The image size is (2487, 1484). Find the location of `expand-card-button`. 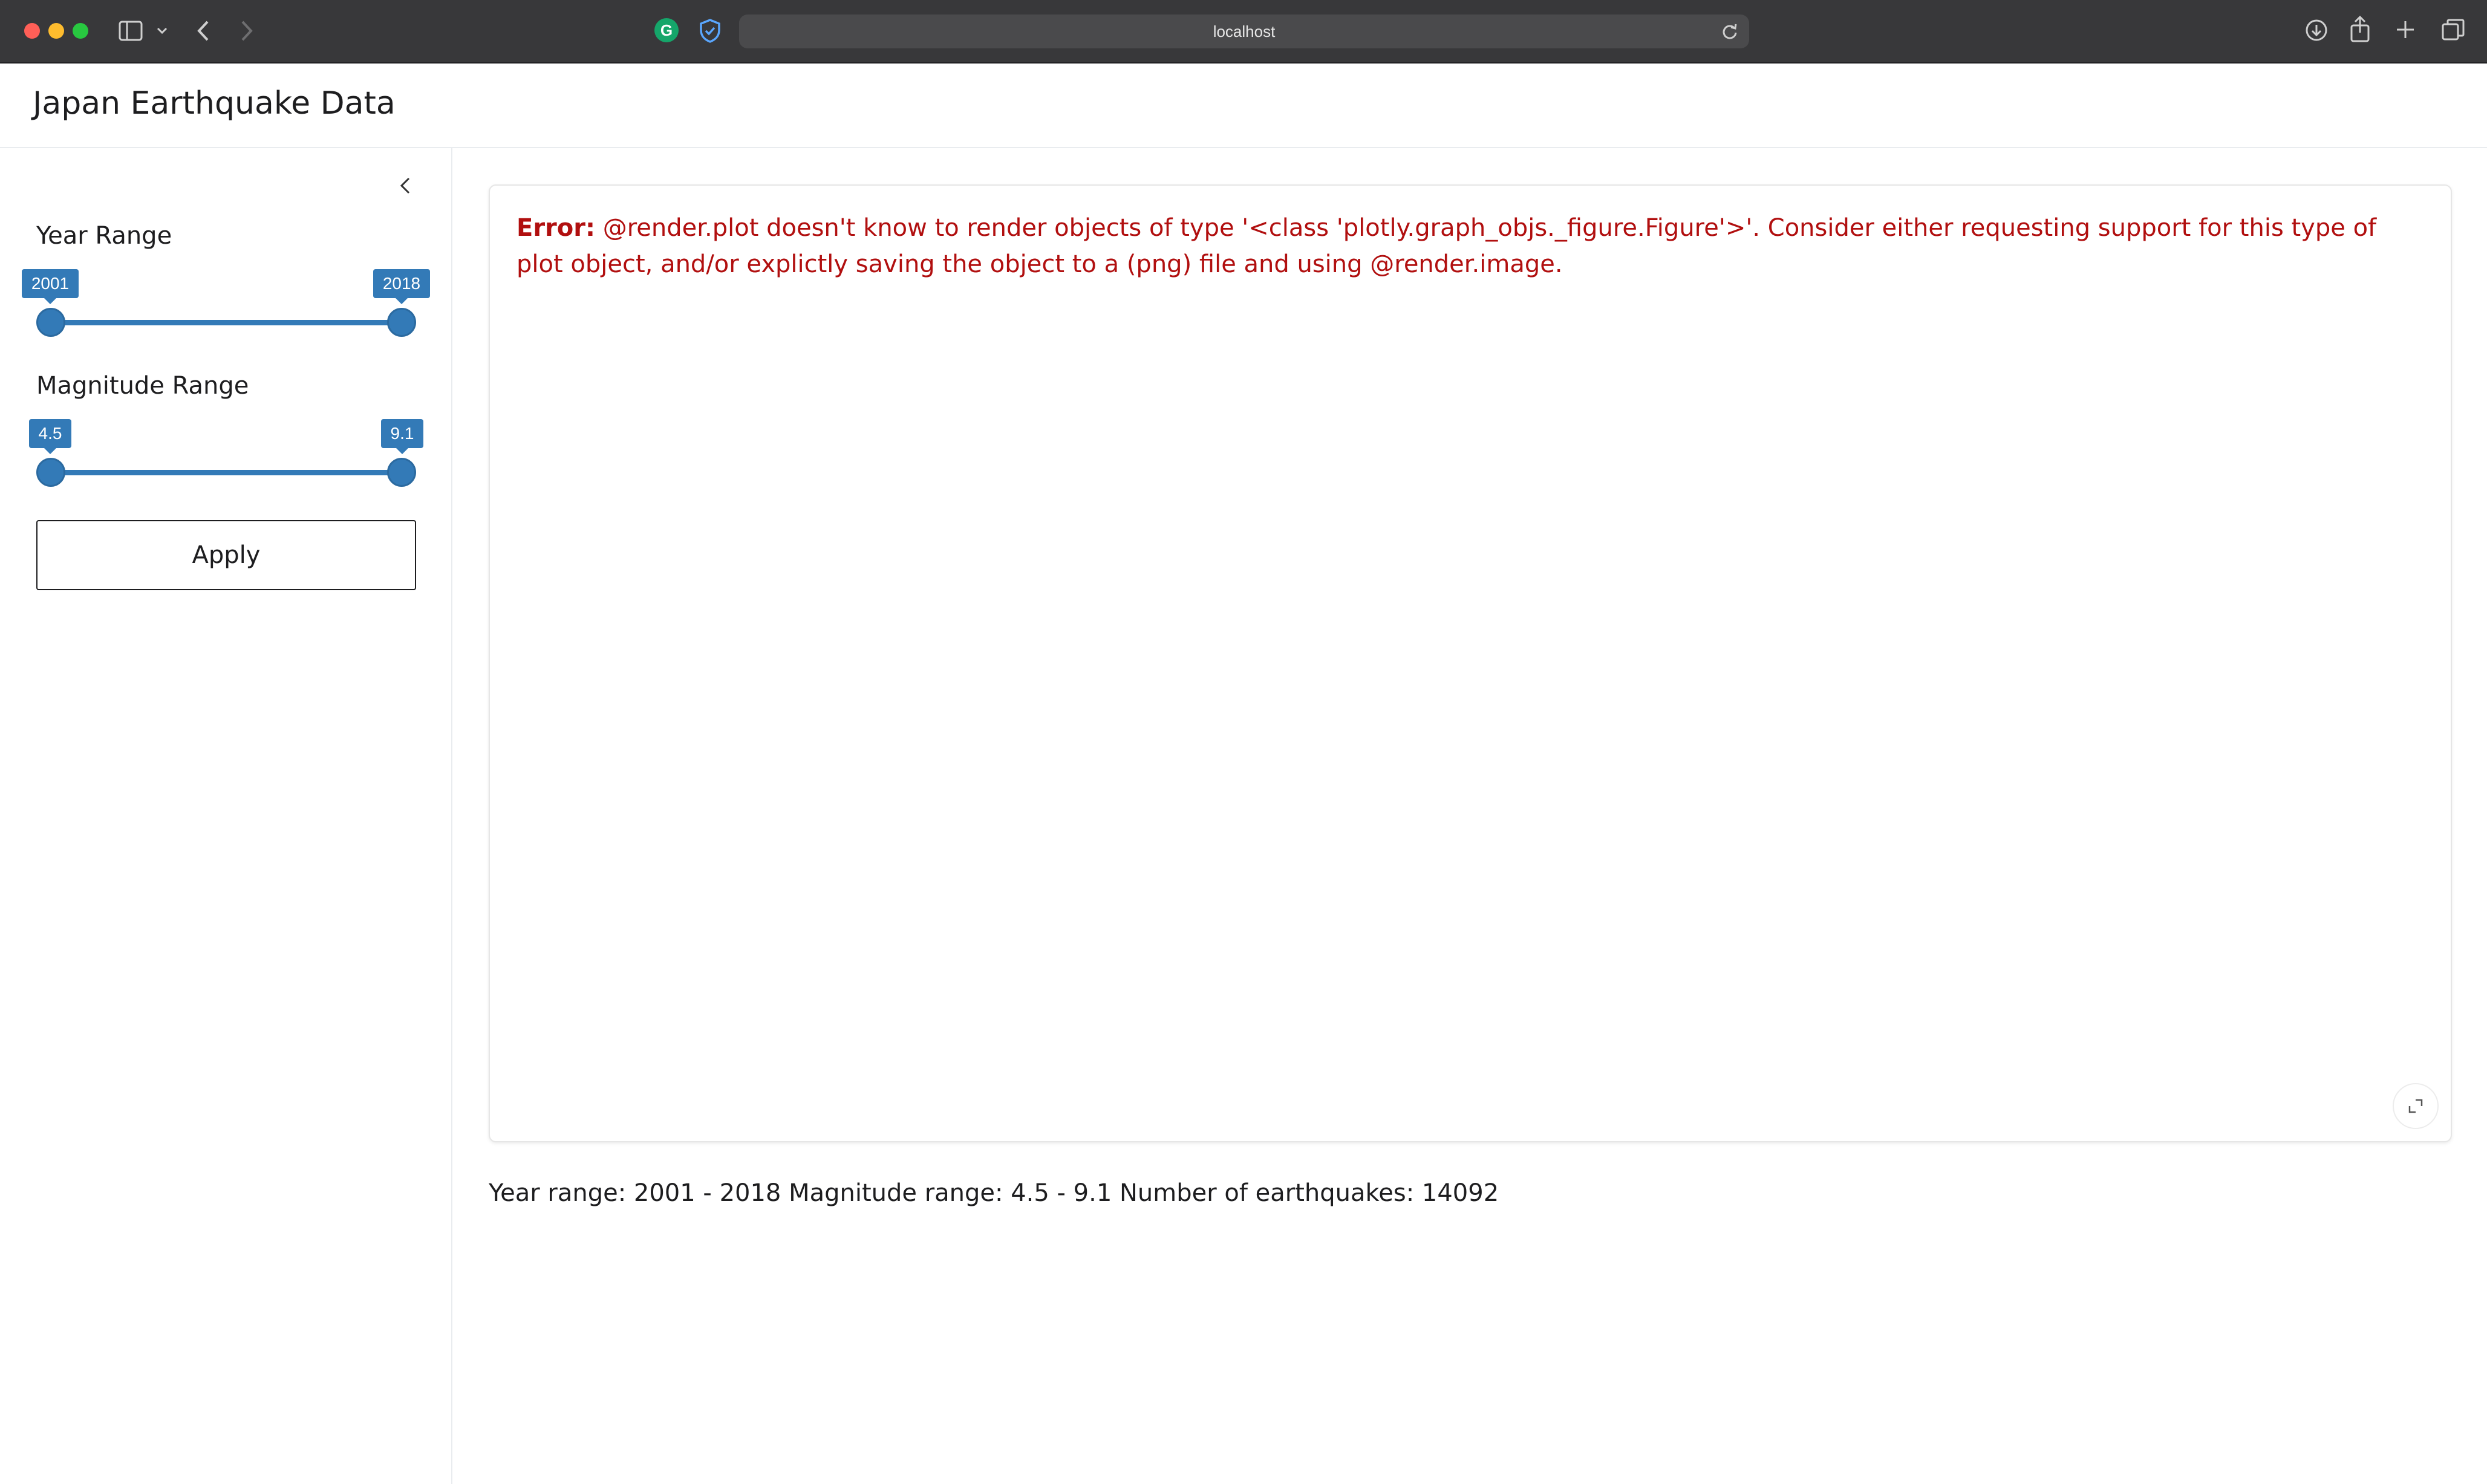

expand-card-button is located at coordinates (2416, 1106).